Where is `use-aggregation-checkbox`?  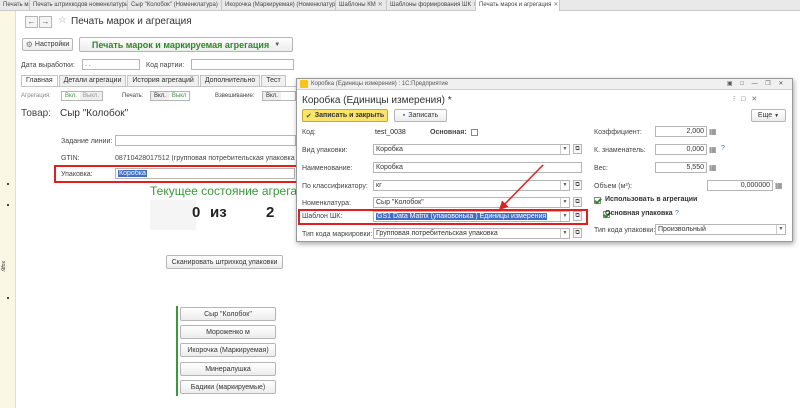
use-aggregation-checkbox is located at coordinates (597, 200).